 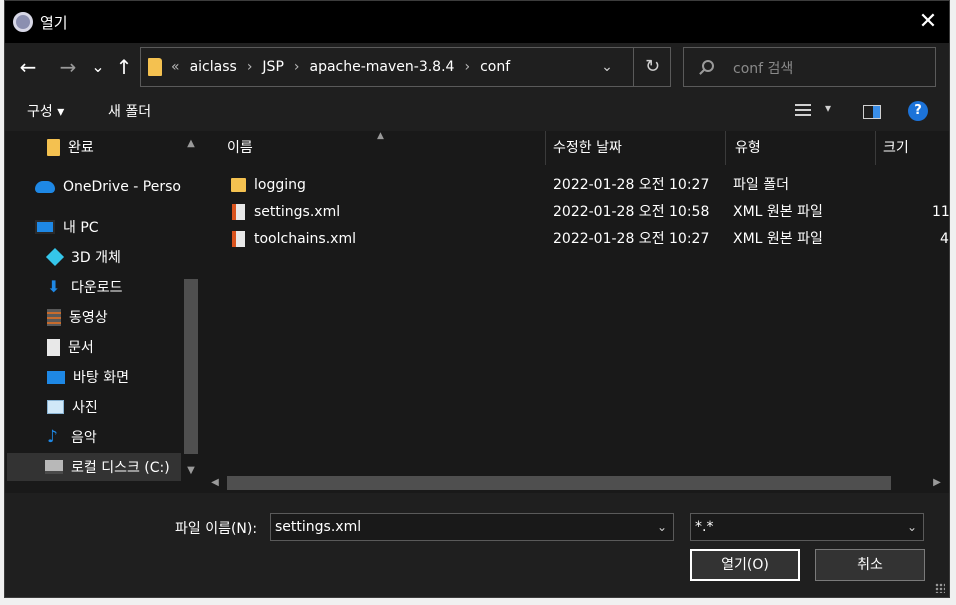 I want to click on sidebar-item-pictures: 사진, so click(x=72, y=407).